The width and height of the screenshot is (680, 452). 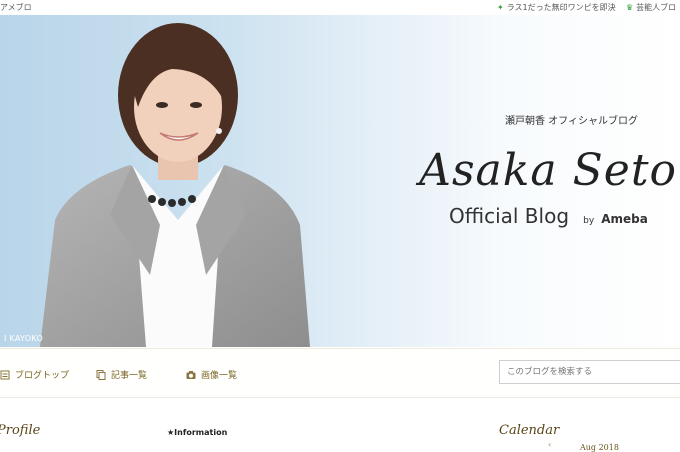 What do you see at coordinates (16, 7) in the screenshot?
I see `ameblo-link: アメブロ` at bounding box center [16, 7].